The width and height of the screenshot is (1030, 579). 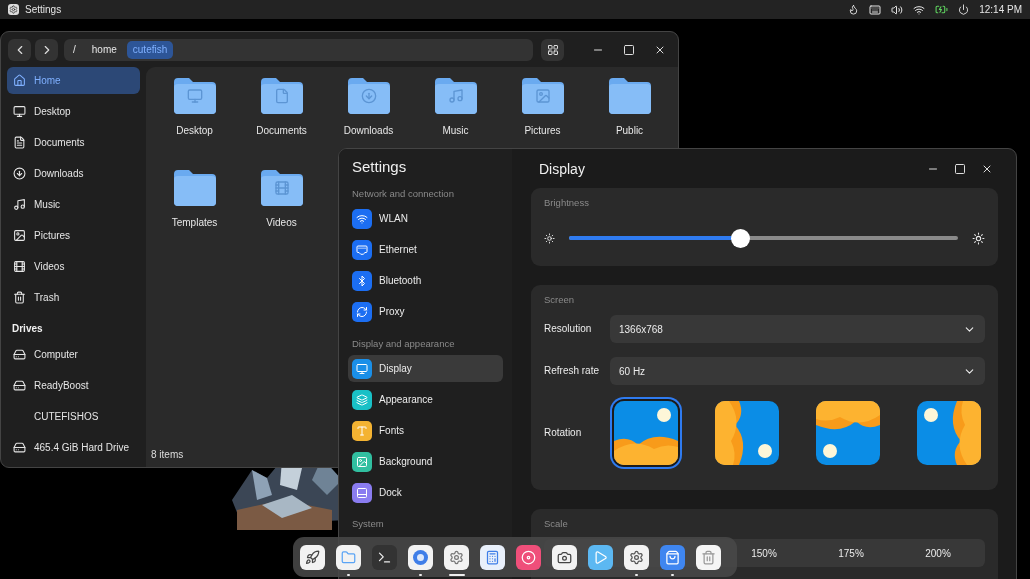 I want to click on monitor-icon, so click(x=19, y=111).